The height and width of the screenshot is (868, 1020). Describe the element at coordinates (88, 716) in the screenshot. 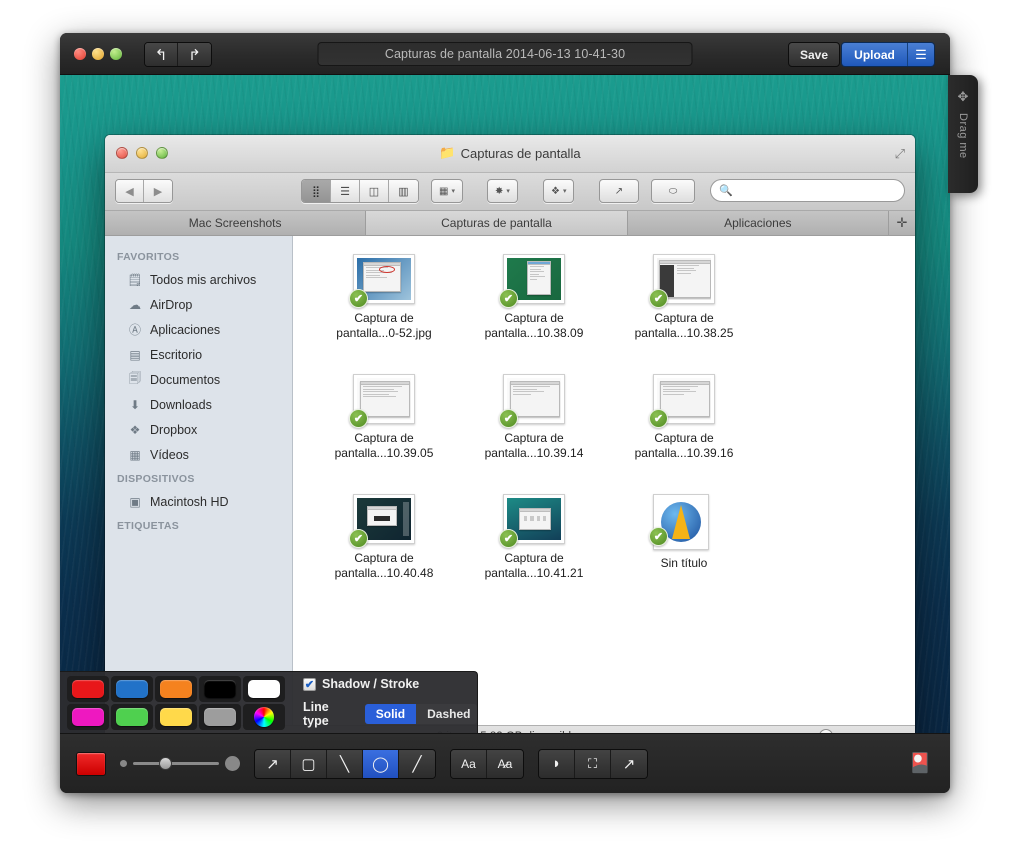

I see `swatch-magenta` at that location.